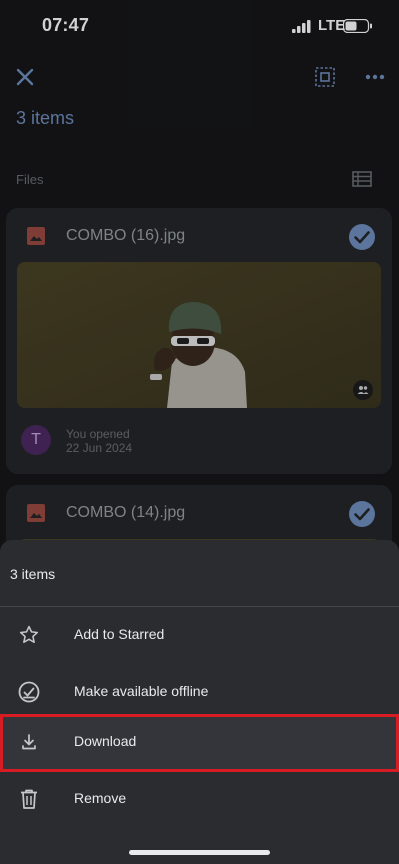  What do you see at coordinates (199, 852) in the screenshot?
I see `home-indicator` at bounding box center [199, 852].